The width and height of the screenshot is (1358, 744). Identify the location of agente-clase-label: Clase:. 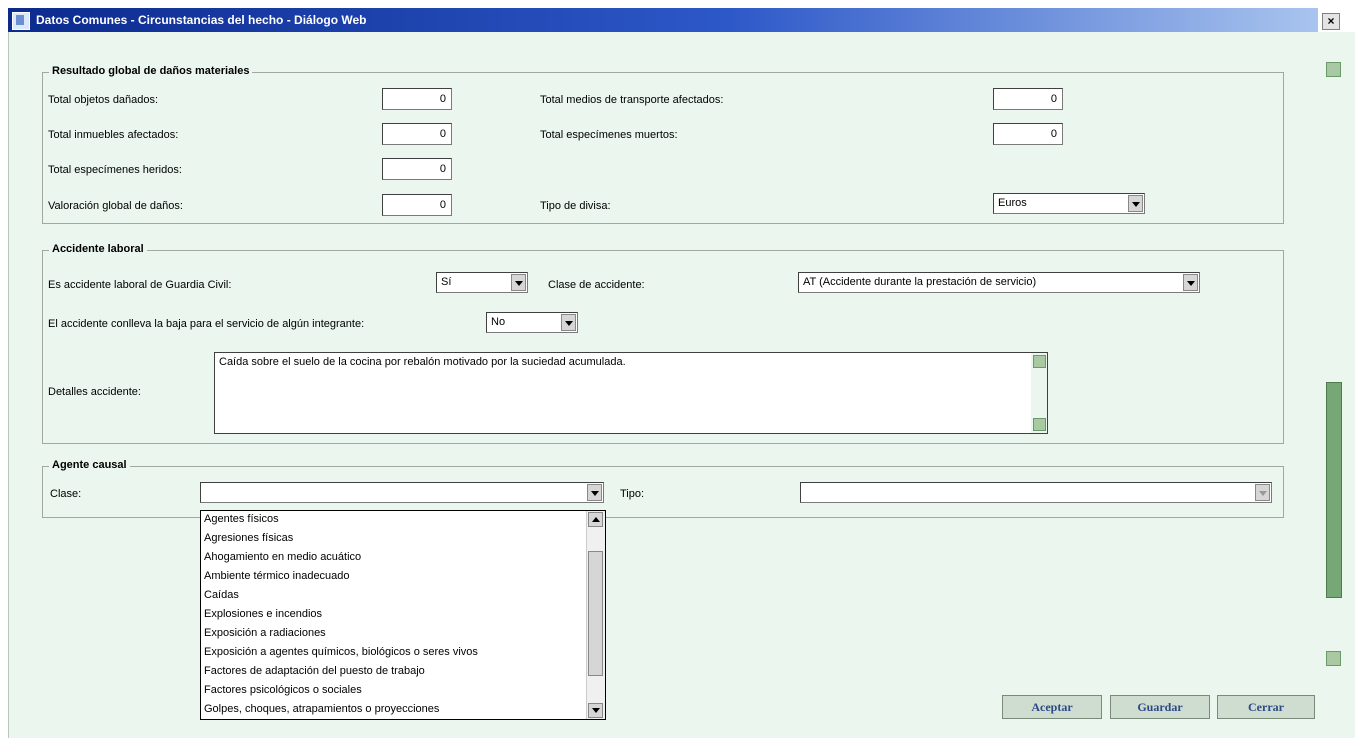
(66, 494).